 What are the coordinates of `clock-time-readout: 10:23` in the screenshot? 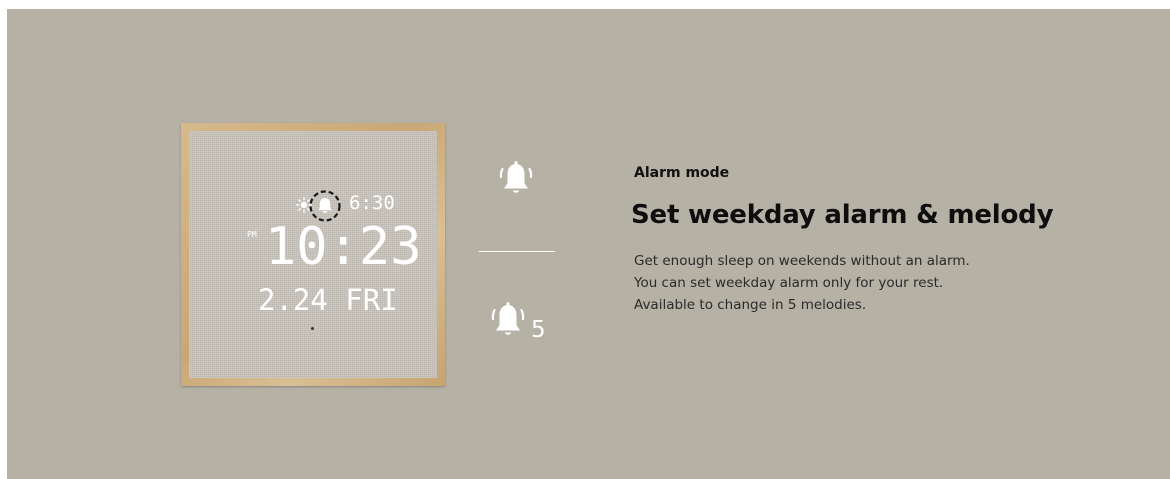 It's located at (343, 247).